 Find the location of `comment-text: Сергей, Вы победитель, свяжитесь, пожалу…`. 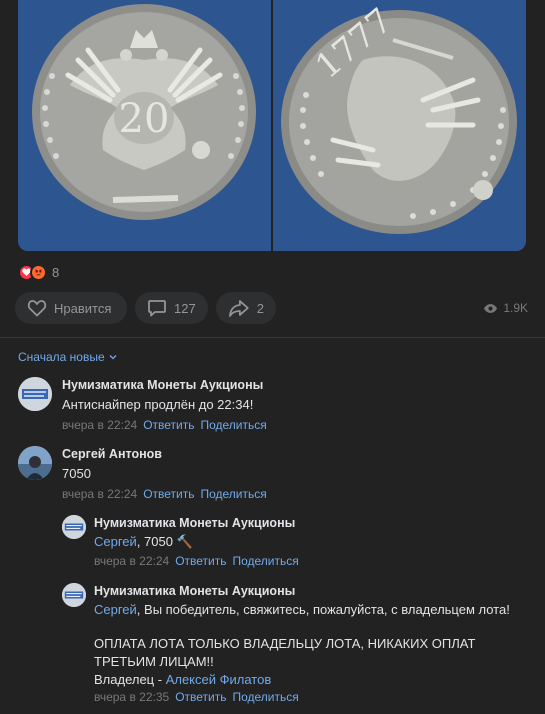

comment-text: Сергей, Вы победитель, свяжитесь, пожалу… is located at coordinates (302, 609).